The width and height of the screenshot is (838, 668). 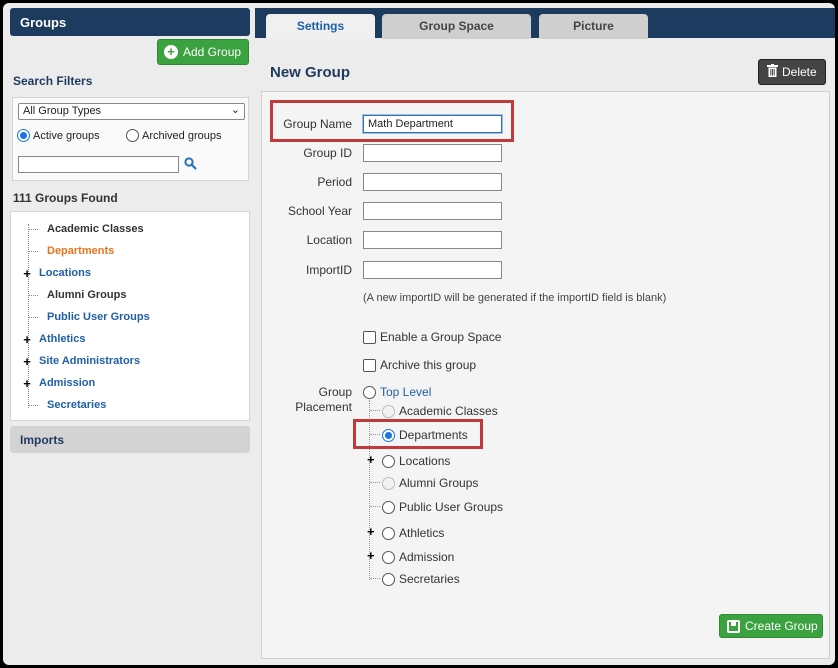 I want to click on archived-groups-radio, so click(x=132, y=135).